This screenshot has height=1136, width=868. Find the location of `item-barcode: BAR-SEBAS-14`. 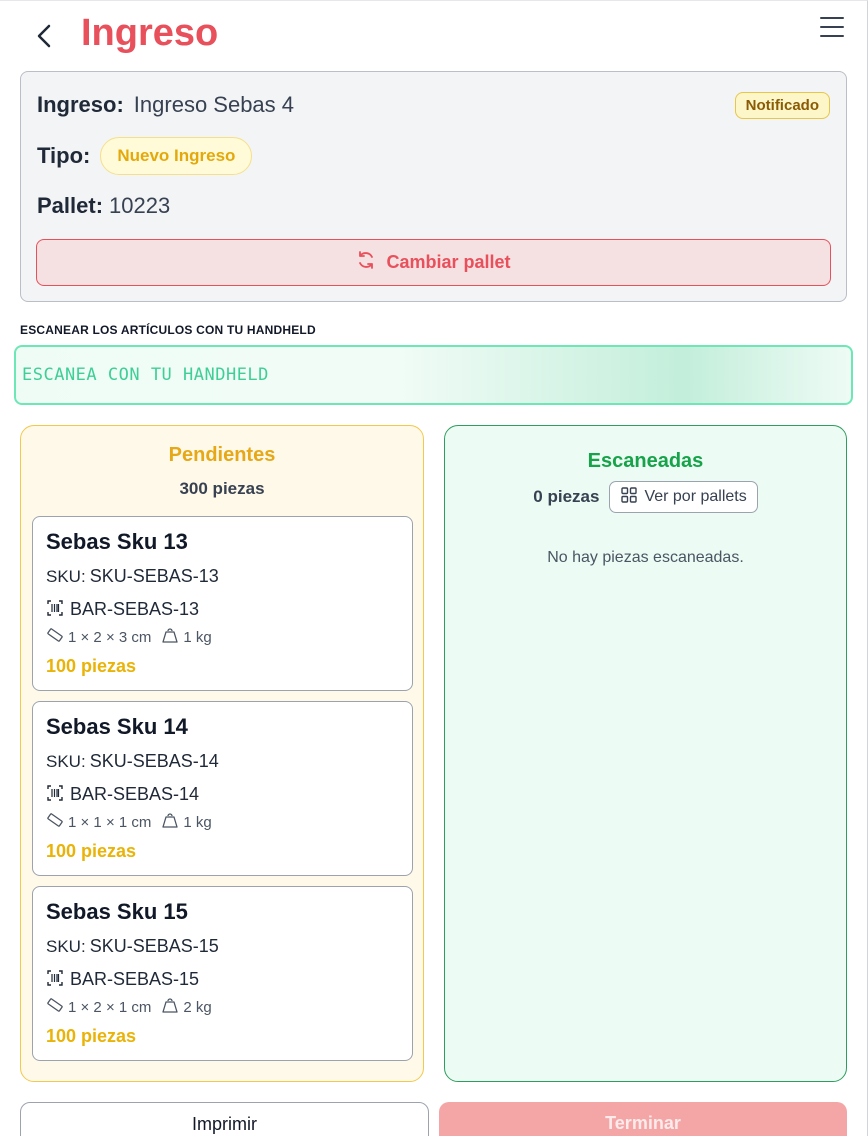

item-barcode: BAR-SEBAS-14 is located at coordinates (122, 794).